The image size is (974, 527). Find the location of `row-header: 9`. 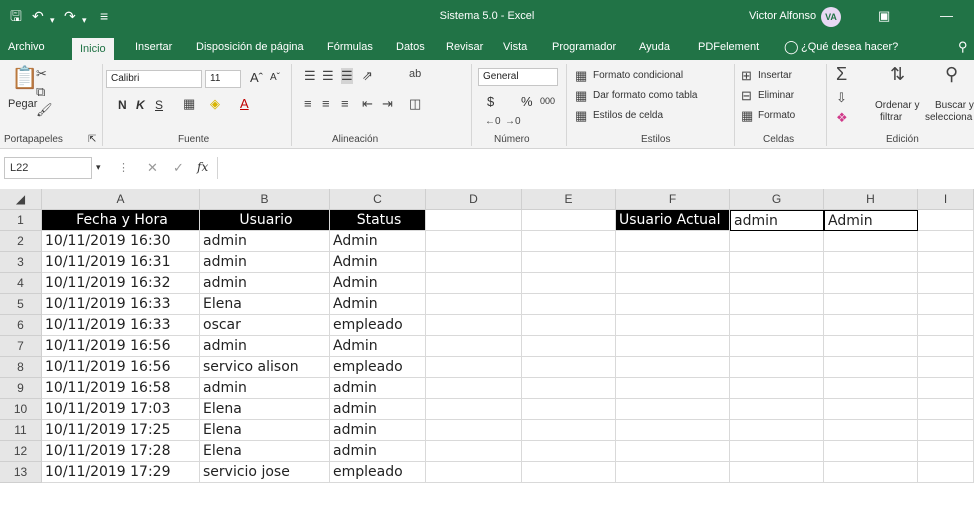

row-header: 9 is located at coordinates (21, 388).